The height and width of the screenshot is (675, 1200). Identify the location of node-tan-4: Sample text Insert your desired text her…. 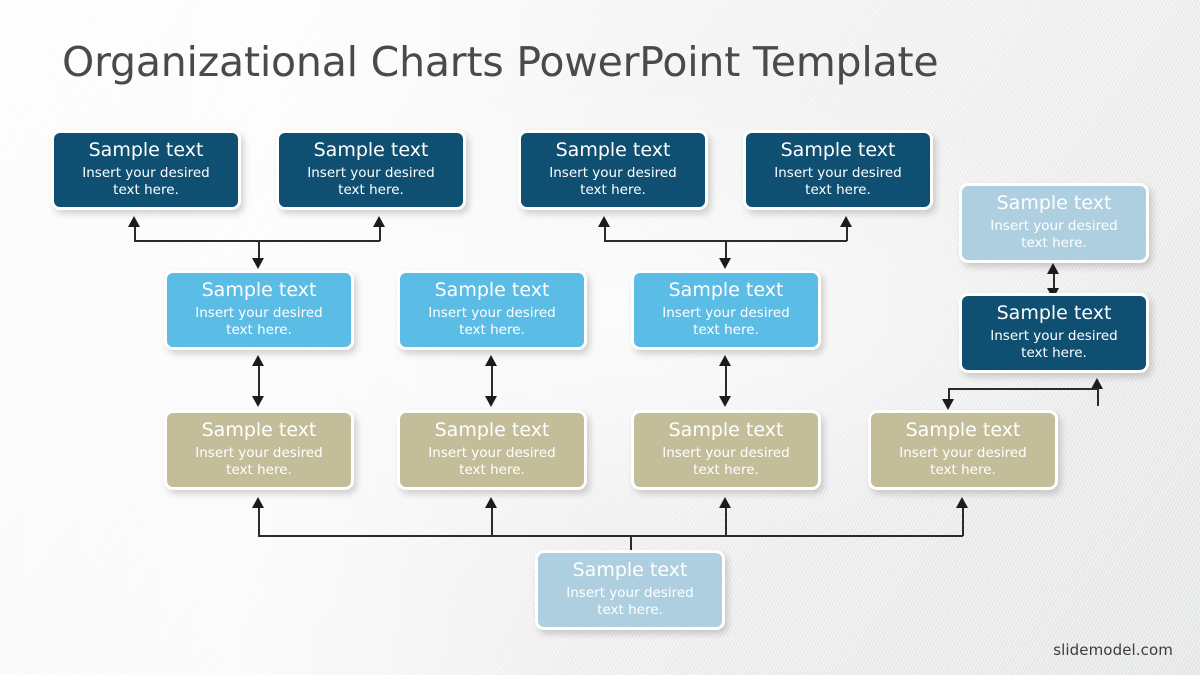
(963, 450).